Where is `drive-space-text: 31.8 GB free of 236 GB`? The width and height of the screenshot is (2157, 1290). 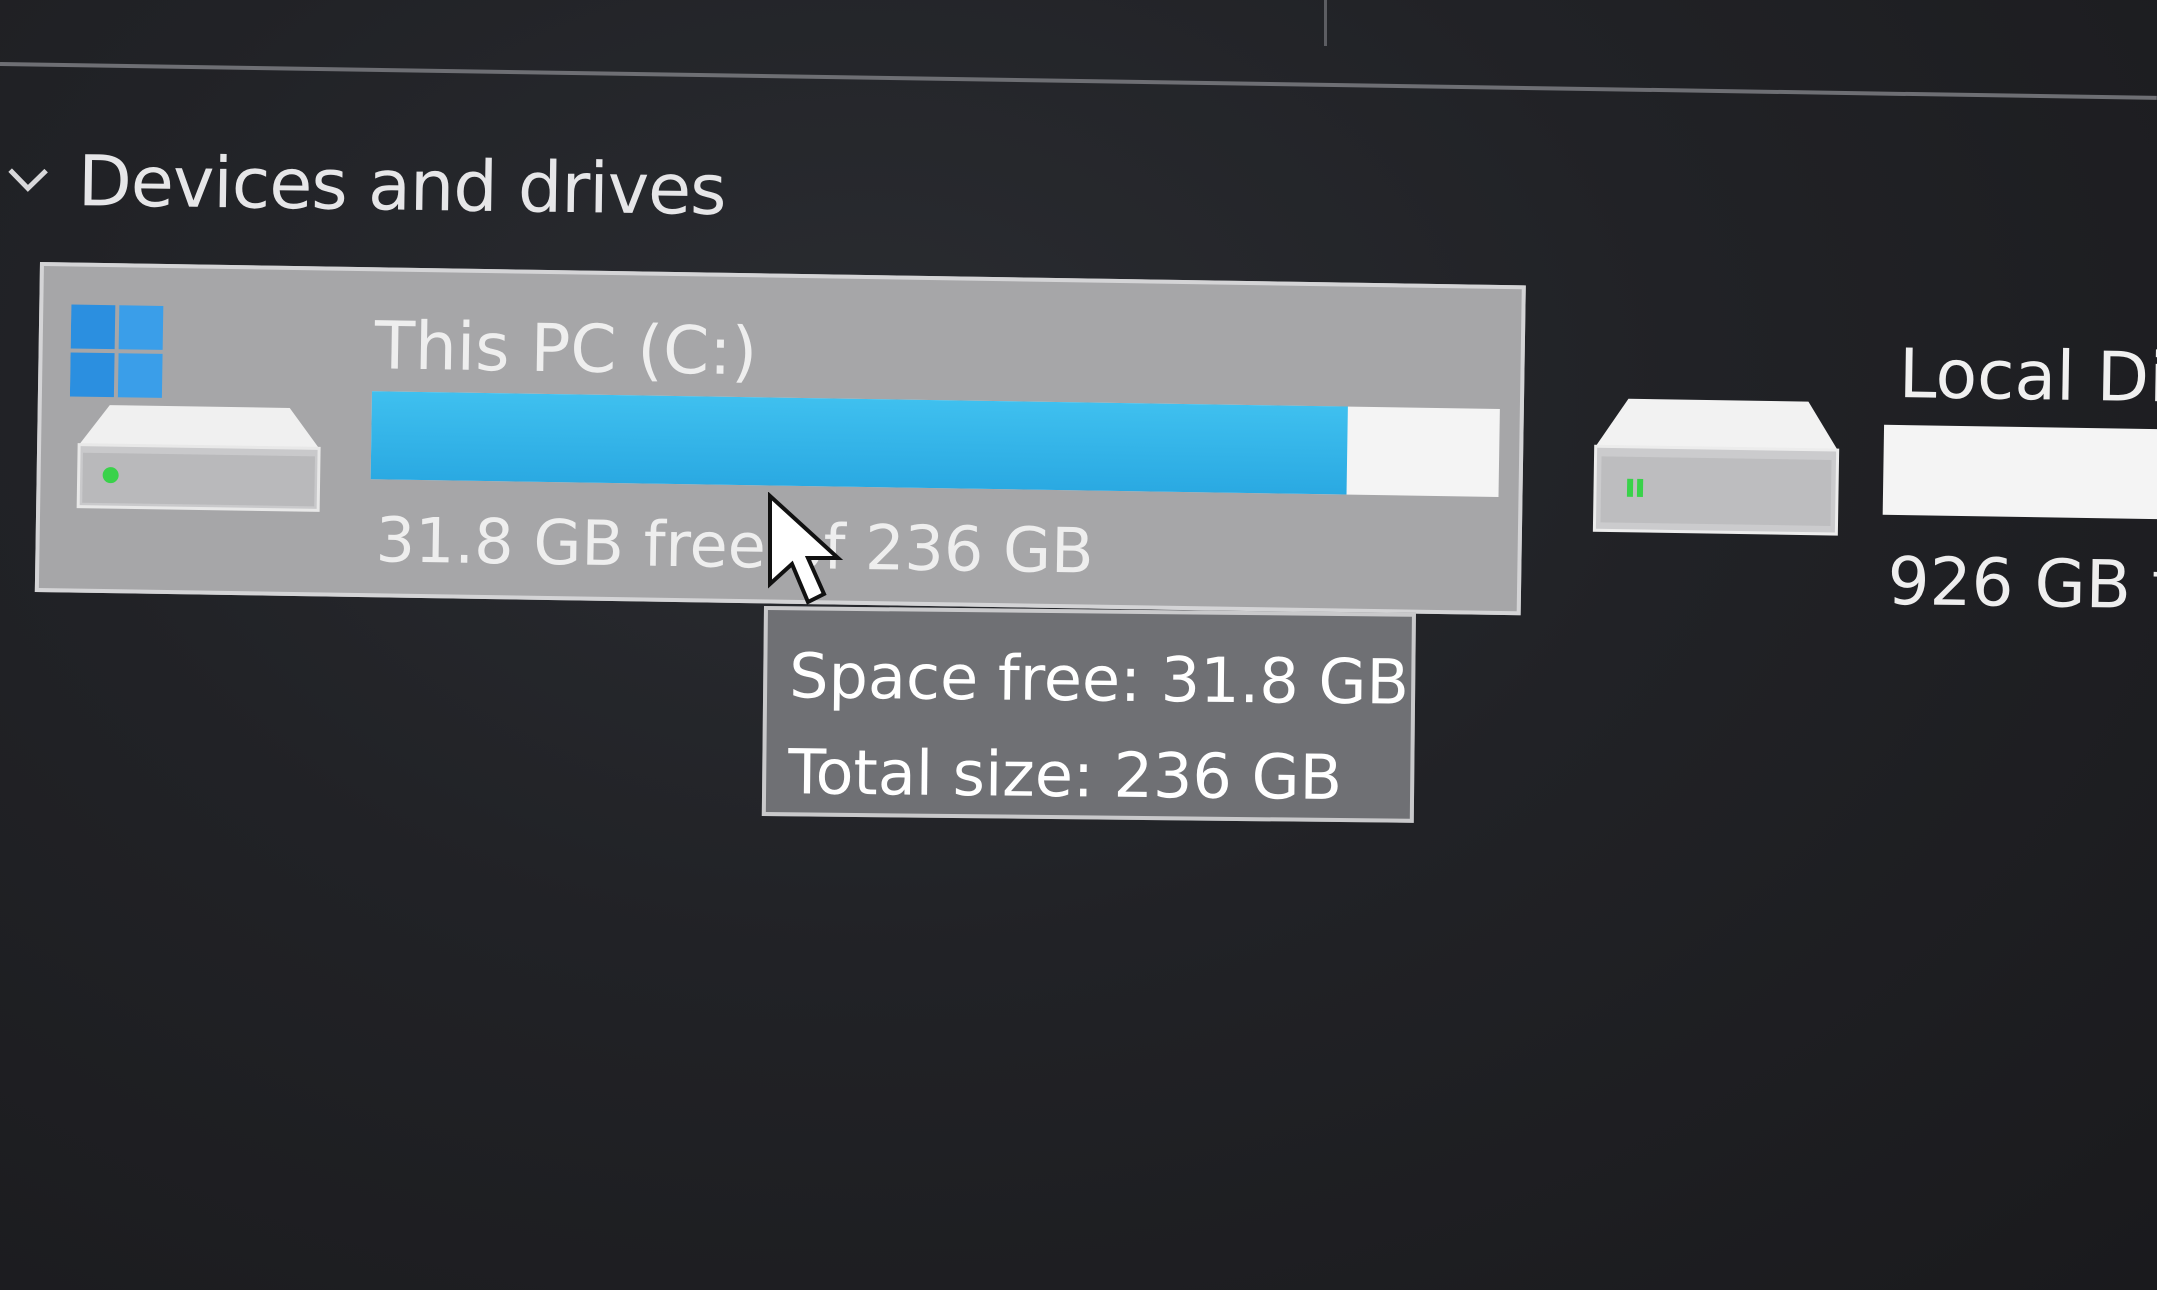 drive-space-text: 31.8 GB free of 236 GB is located at coordinates (735, 545).